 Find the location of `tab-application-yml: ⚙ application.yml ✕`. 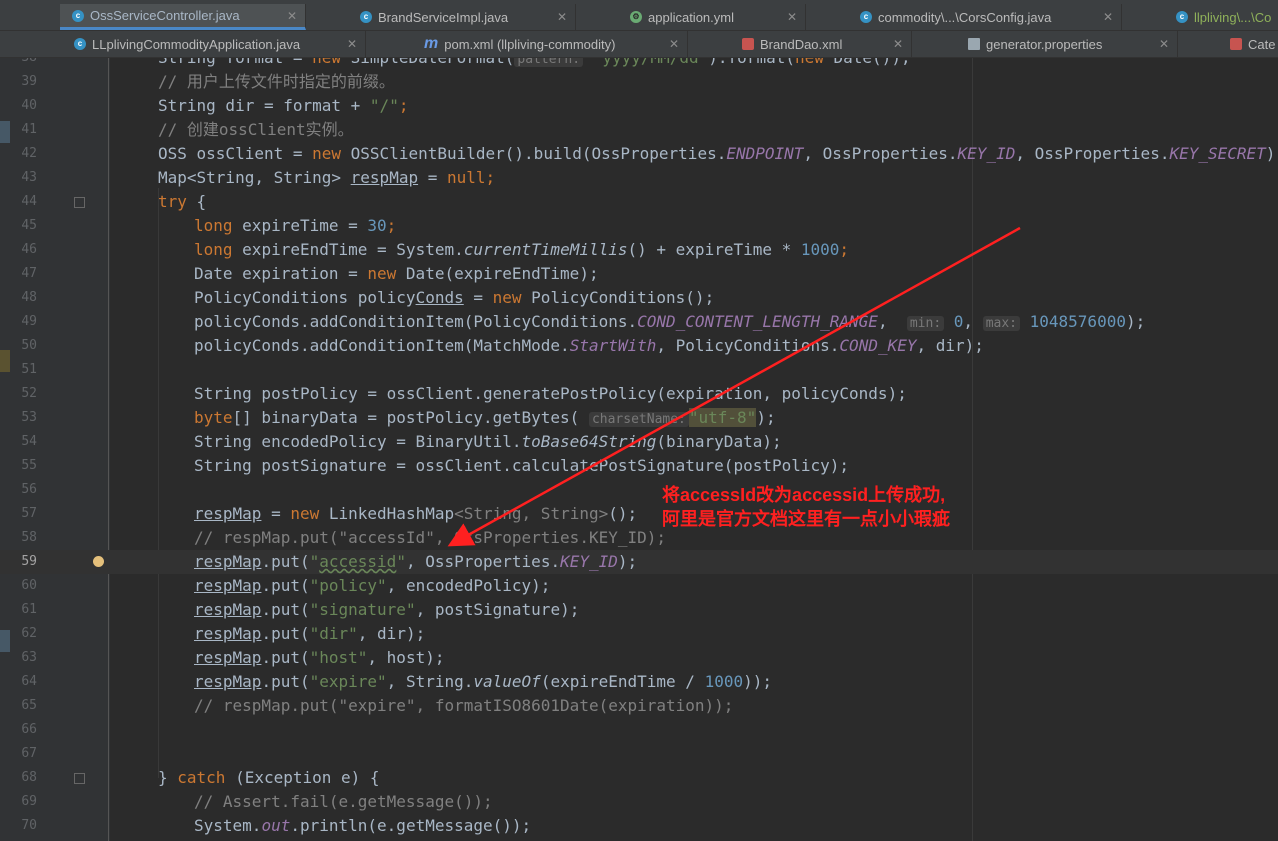

tab-application-yml: ⚙ application.yml ✕ is located at coordinates (712, 17).